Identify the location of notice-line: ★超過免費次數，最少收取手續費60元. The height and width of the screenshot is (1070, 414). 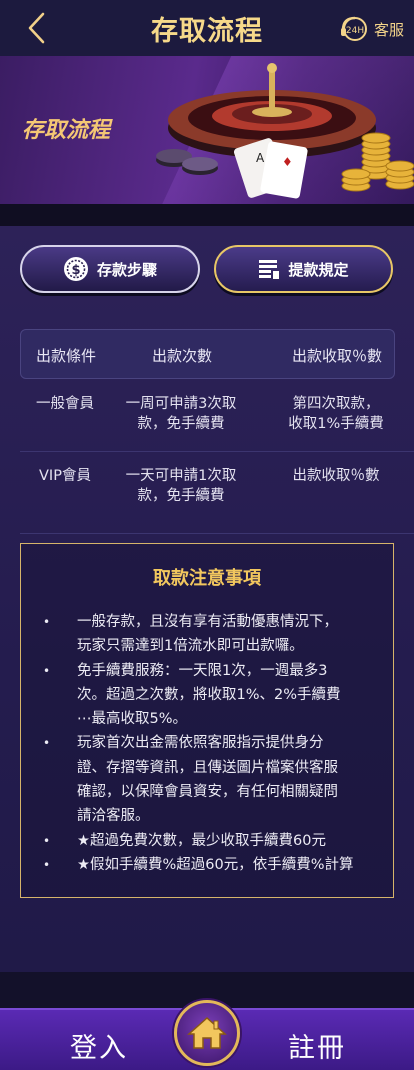
(201, 840).